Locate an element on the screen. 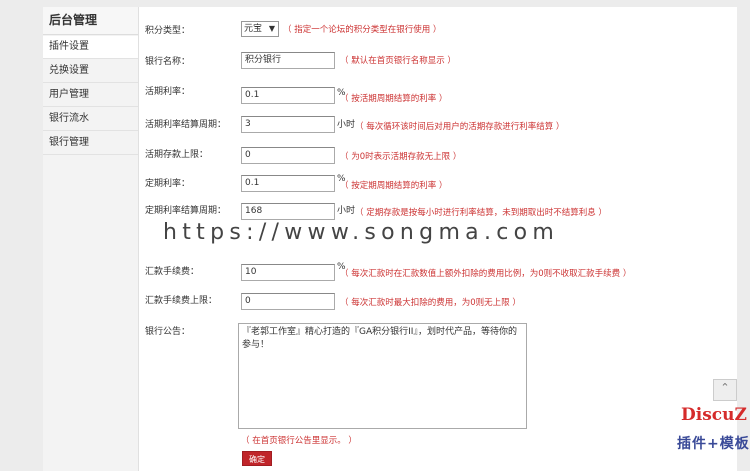  fixed-cycle-note: （ 定期存款是按每小时进行利率结算，未到期取出时不结算利息 ） is located at coordinates (481, 213).